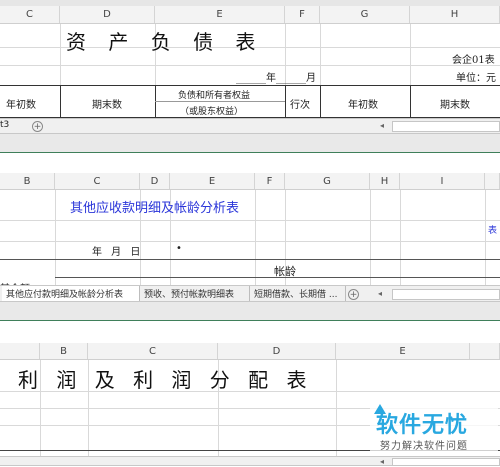 The height and width of the screenshot is (467, 500). I want to click on tab-advance-receipts: 预收、预付帐款明细表, so click(195, 293).